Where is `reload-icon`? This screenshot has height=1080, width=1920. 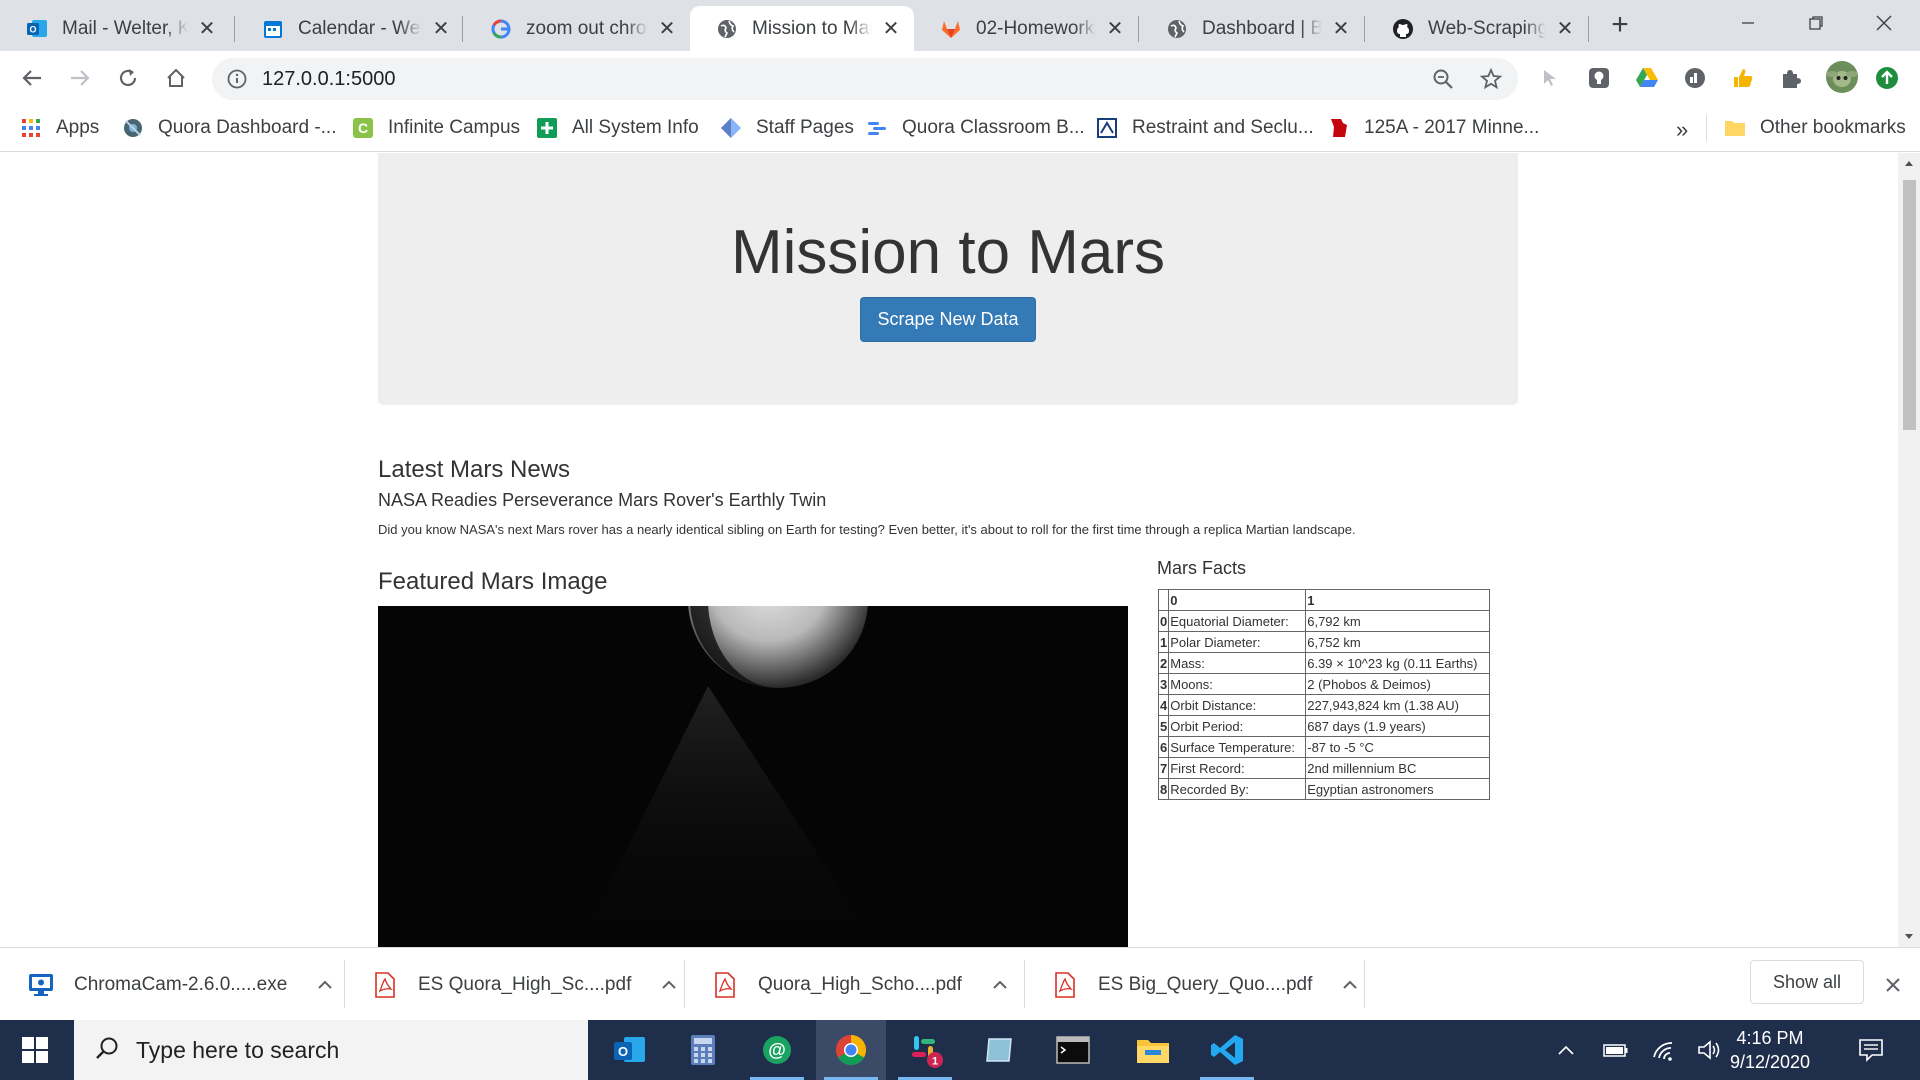
reload-icon is located at coordinates (128, 78).